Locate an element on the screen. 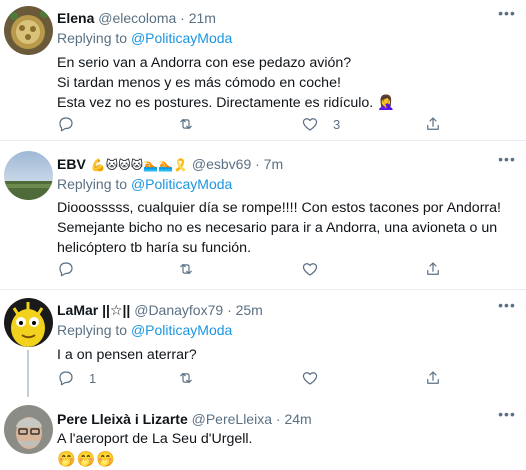 The width and height of the screenshot is (526, 470). timestamp: · 7m is located at coordinates (269, 164).